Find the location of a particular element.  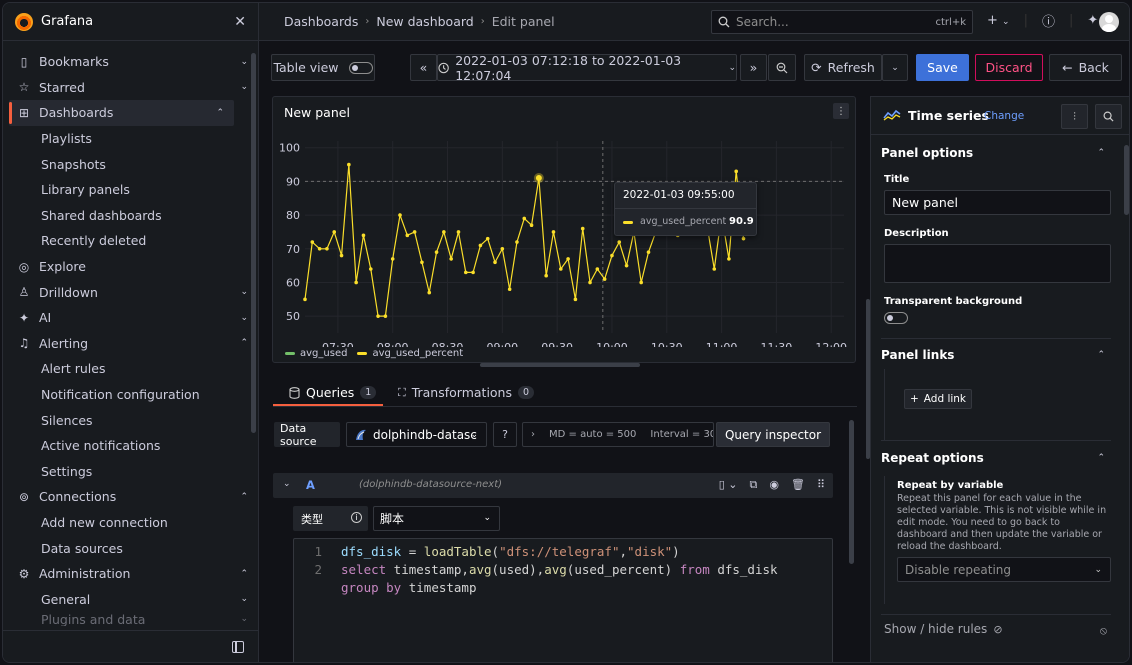

sidebar-item-recently-deleted: Recently deleted is located at coordinates (130, 241).